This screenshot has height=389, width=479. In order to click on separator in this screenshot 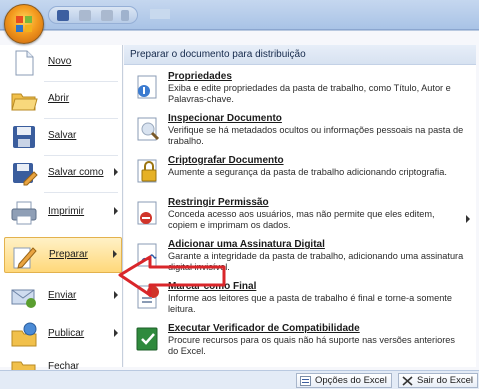, I will do `click(81, 192)`.